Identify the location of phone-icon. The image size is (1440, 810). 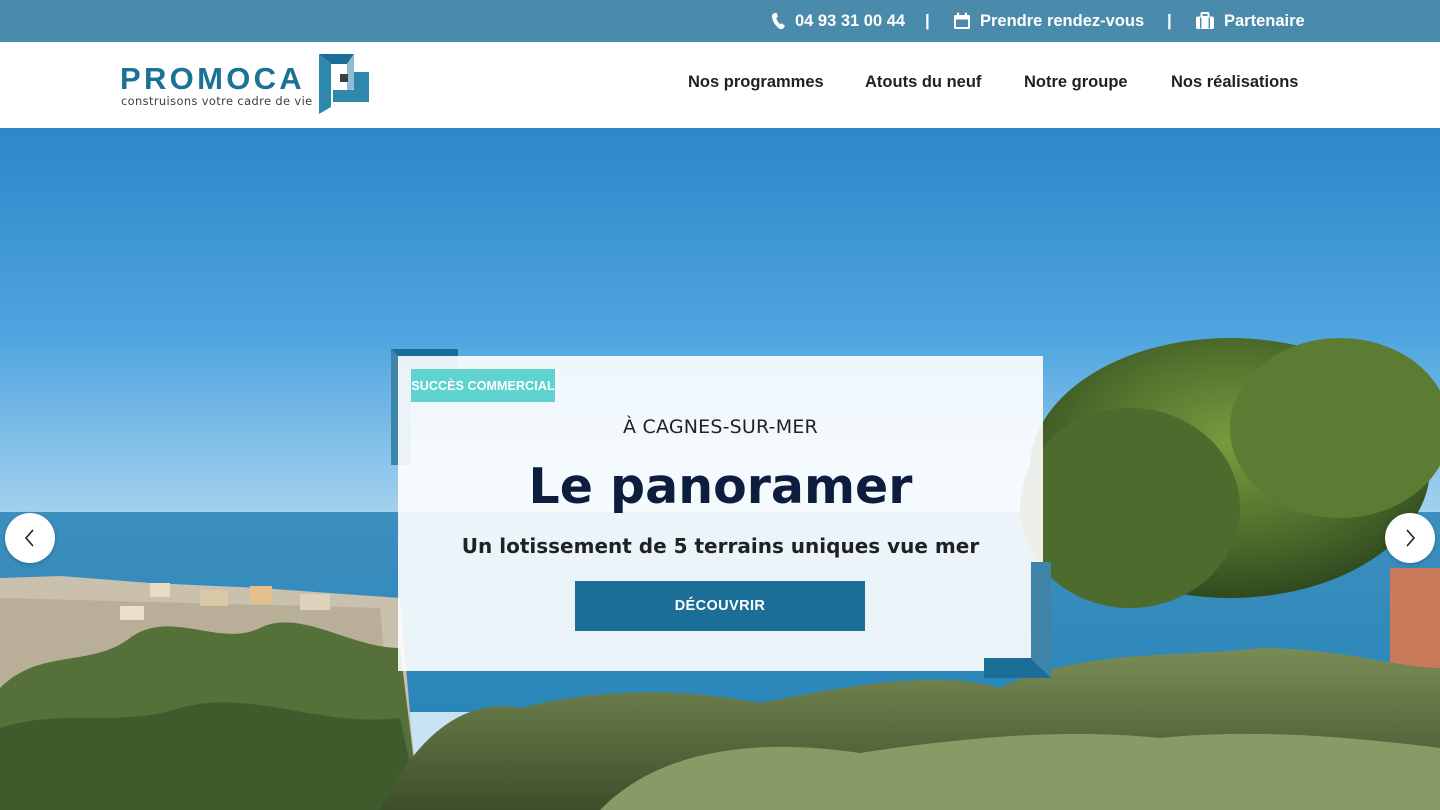
(778, 21).